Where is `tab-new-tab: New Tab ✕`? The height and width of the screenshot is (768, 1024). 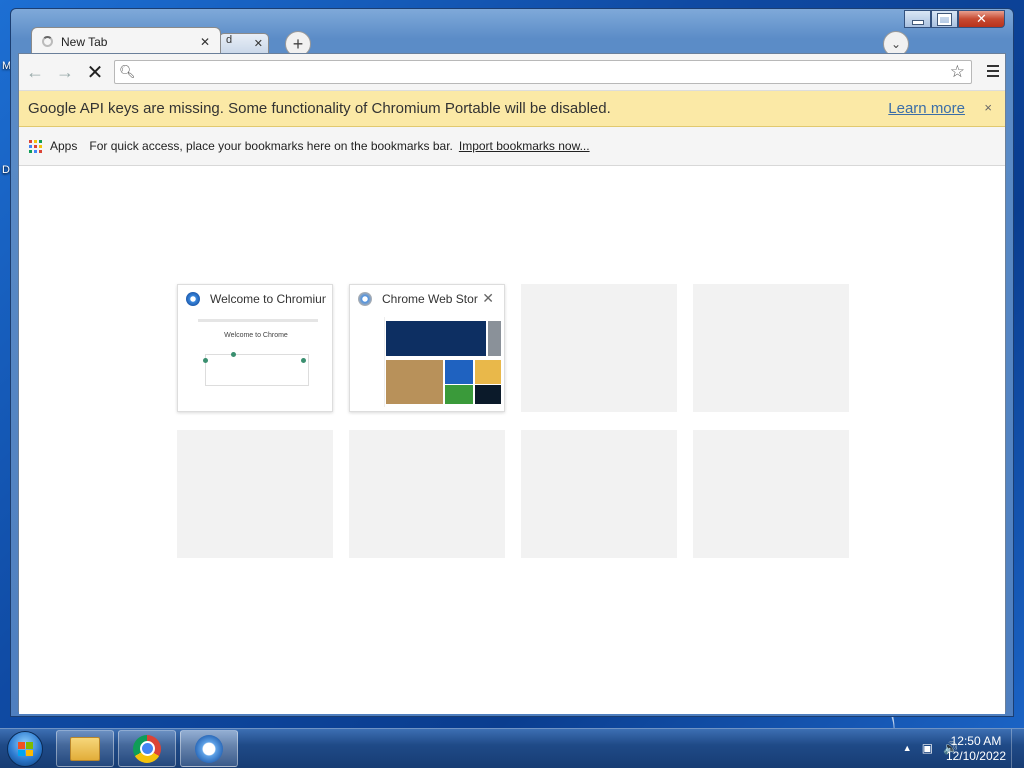 tab-new-tab: New Tab ✕ is located at coordinates (126, 41).